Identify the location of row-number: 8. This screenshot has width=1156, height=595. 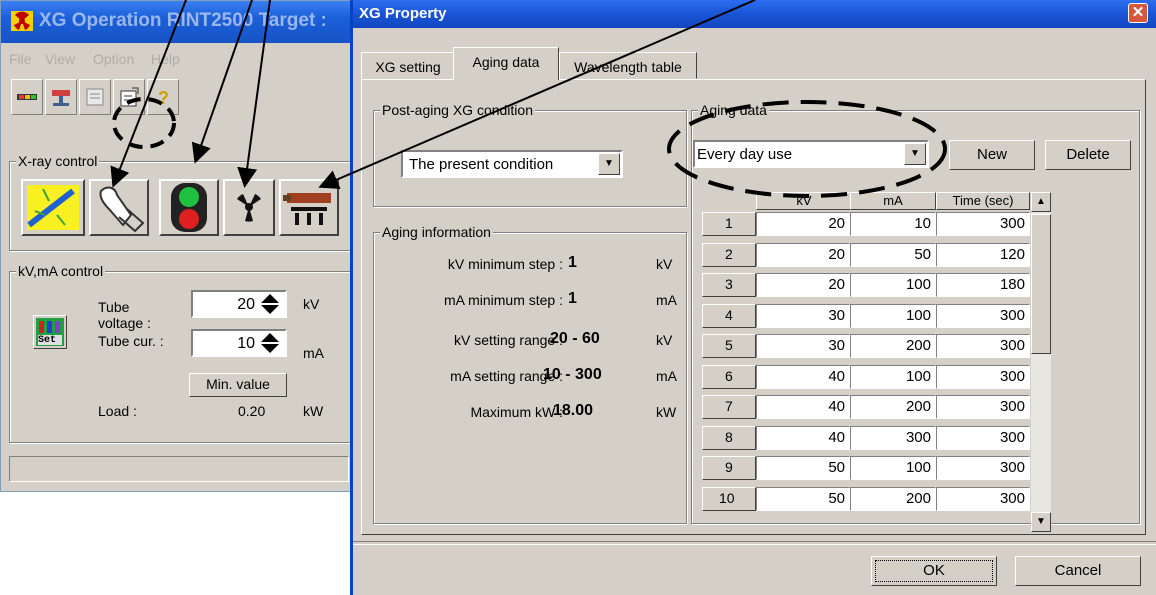
(729, 437).